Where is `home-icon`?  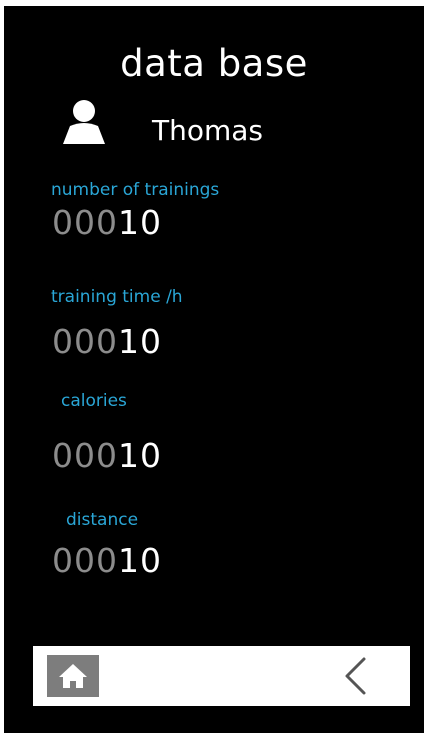
home-icon is located at coordinates (73, 676).